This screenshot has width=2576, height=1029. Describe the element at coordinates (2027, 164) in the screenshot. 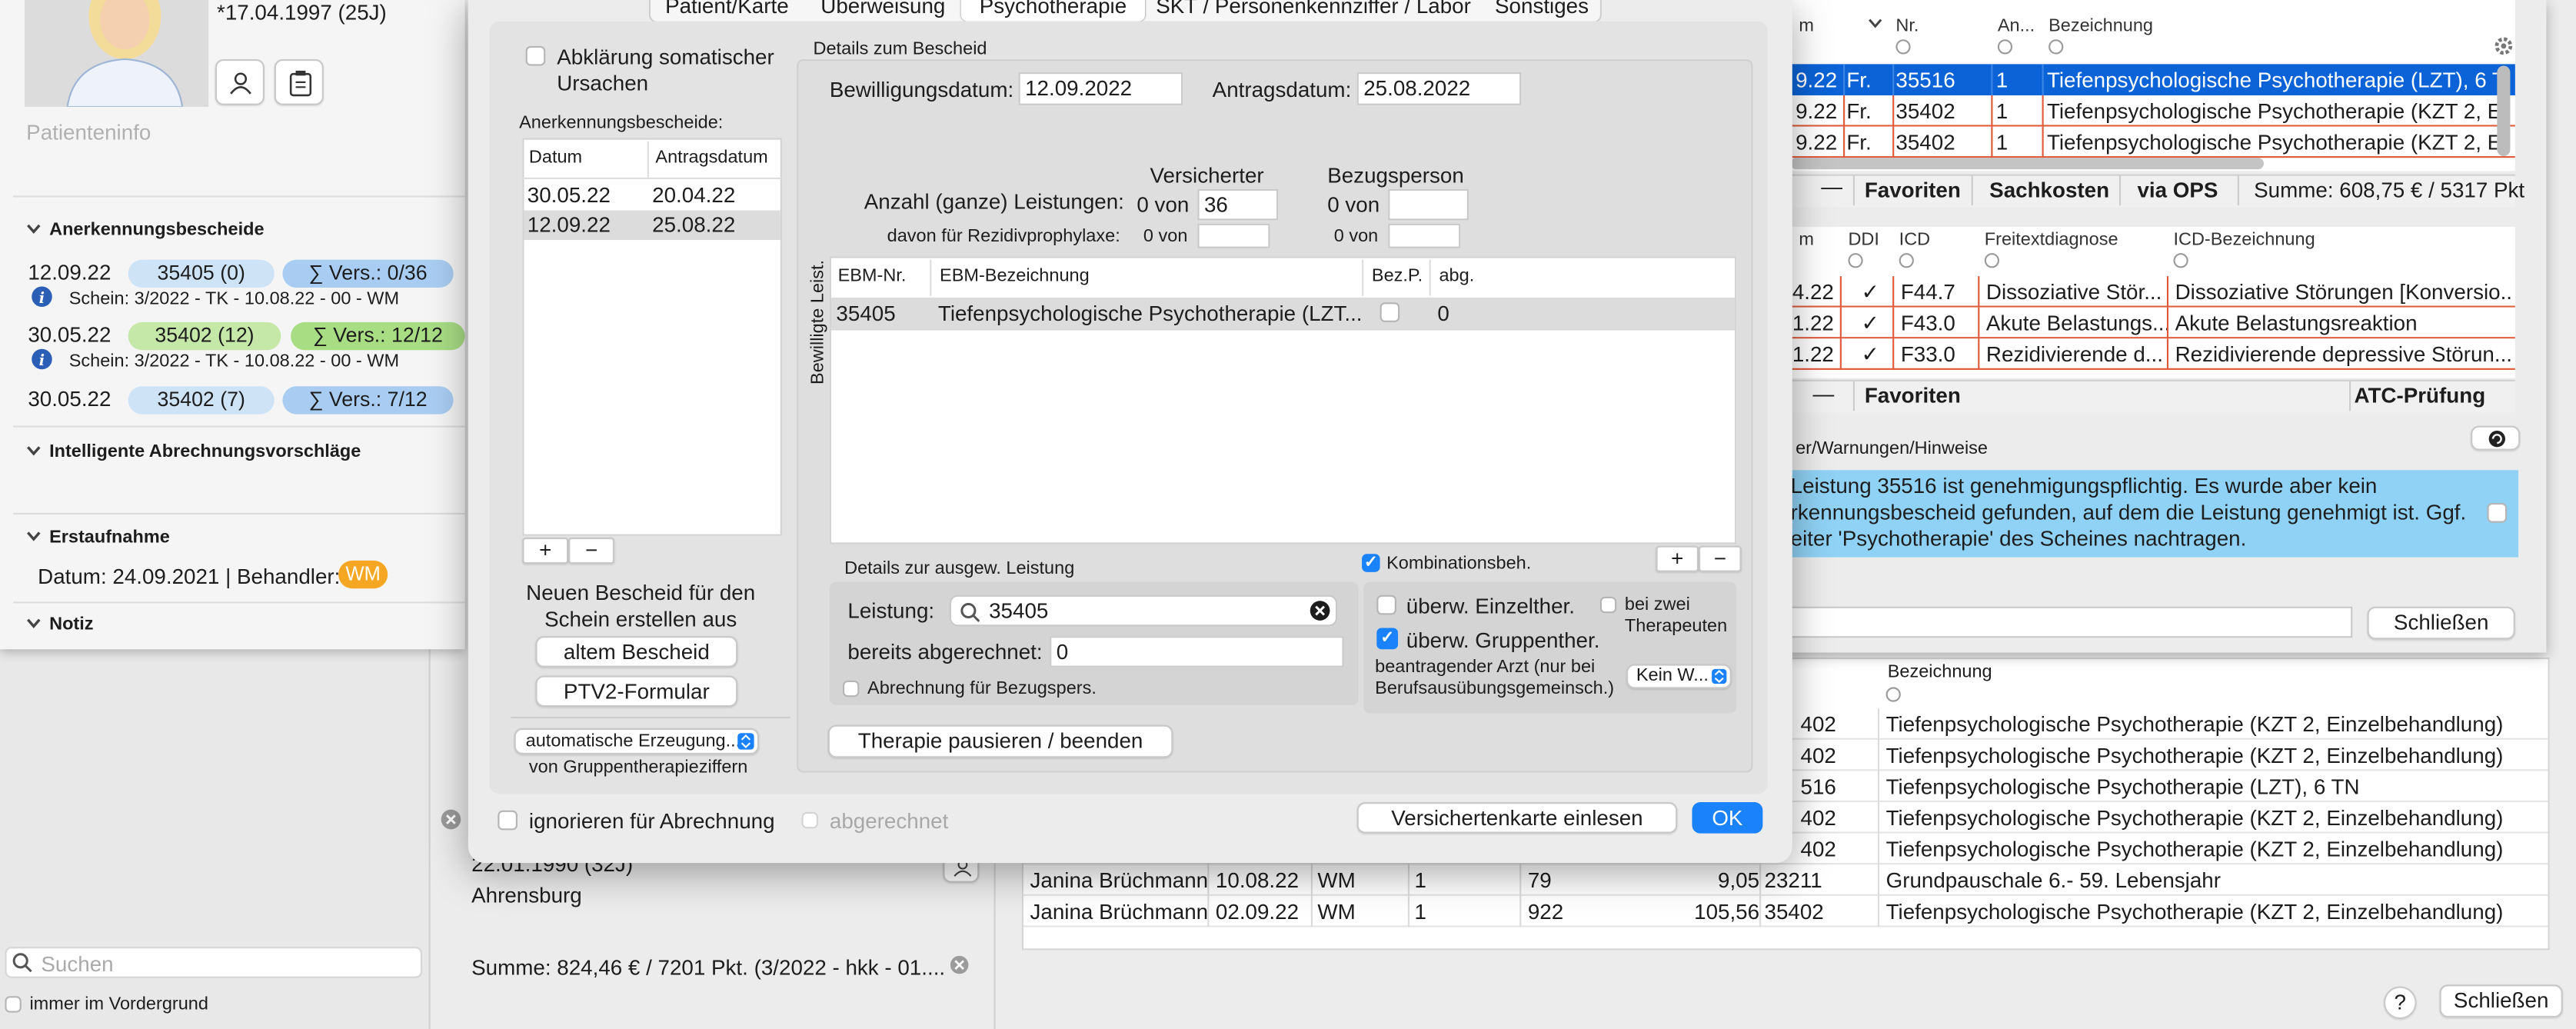

I see `h-scrollbar` at that location.